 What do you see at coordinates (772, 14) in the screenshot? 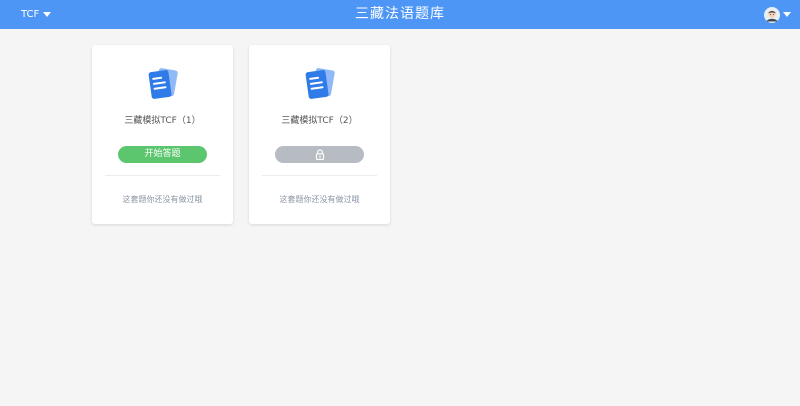
I see `avatar` at bounding box center [772, 14].